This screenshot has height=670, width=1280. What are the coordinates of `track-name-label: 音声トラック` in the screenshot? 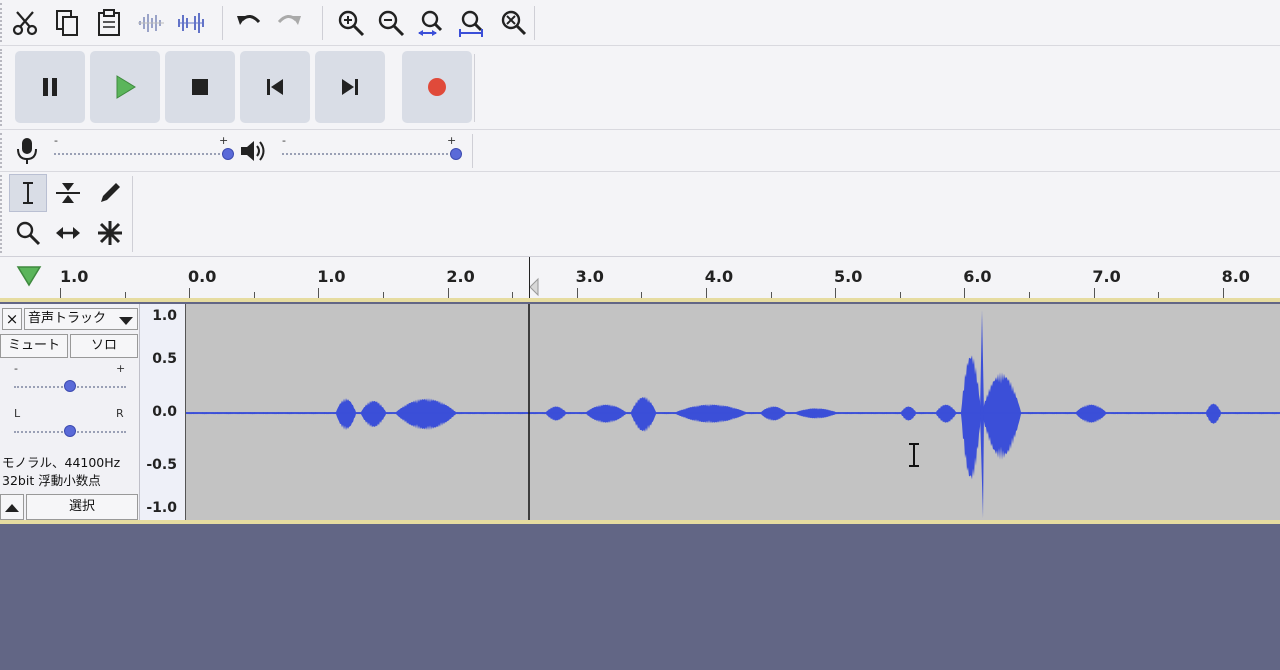 It's located at (67, 318).